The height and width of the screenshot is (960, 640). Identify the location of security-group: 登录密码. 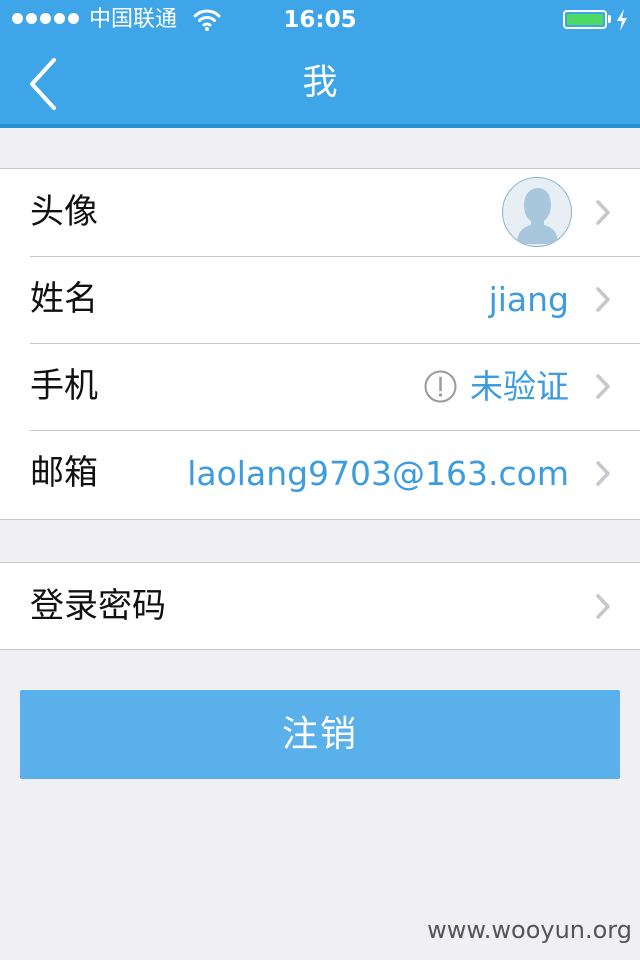
(320, 606).